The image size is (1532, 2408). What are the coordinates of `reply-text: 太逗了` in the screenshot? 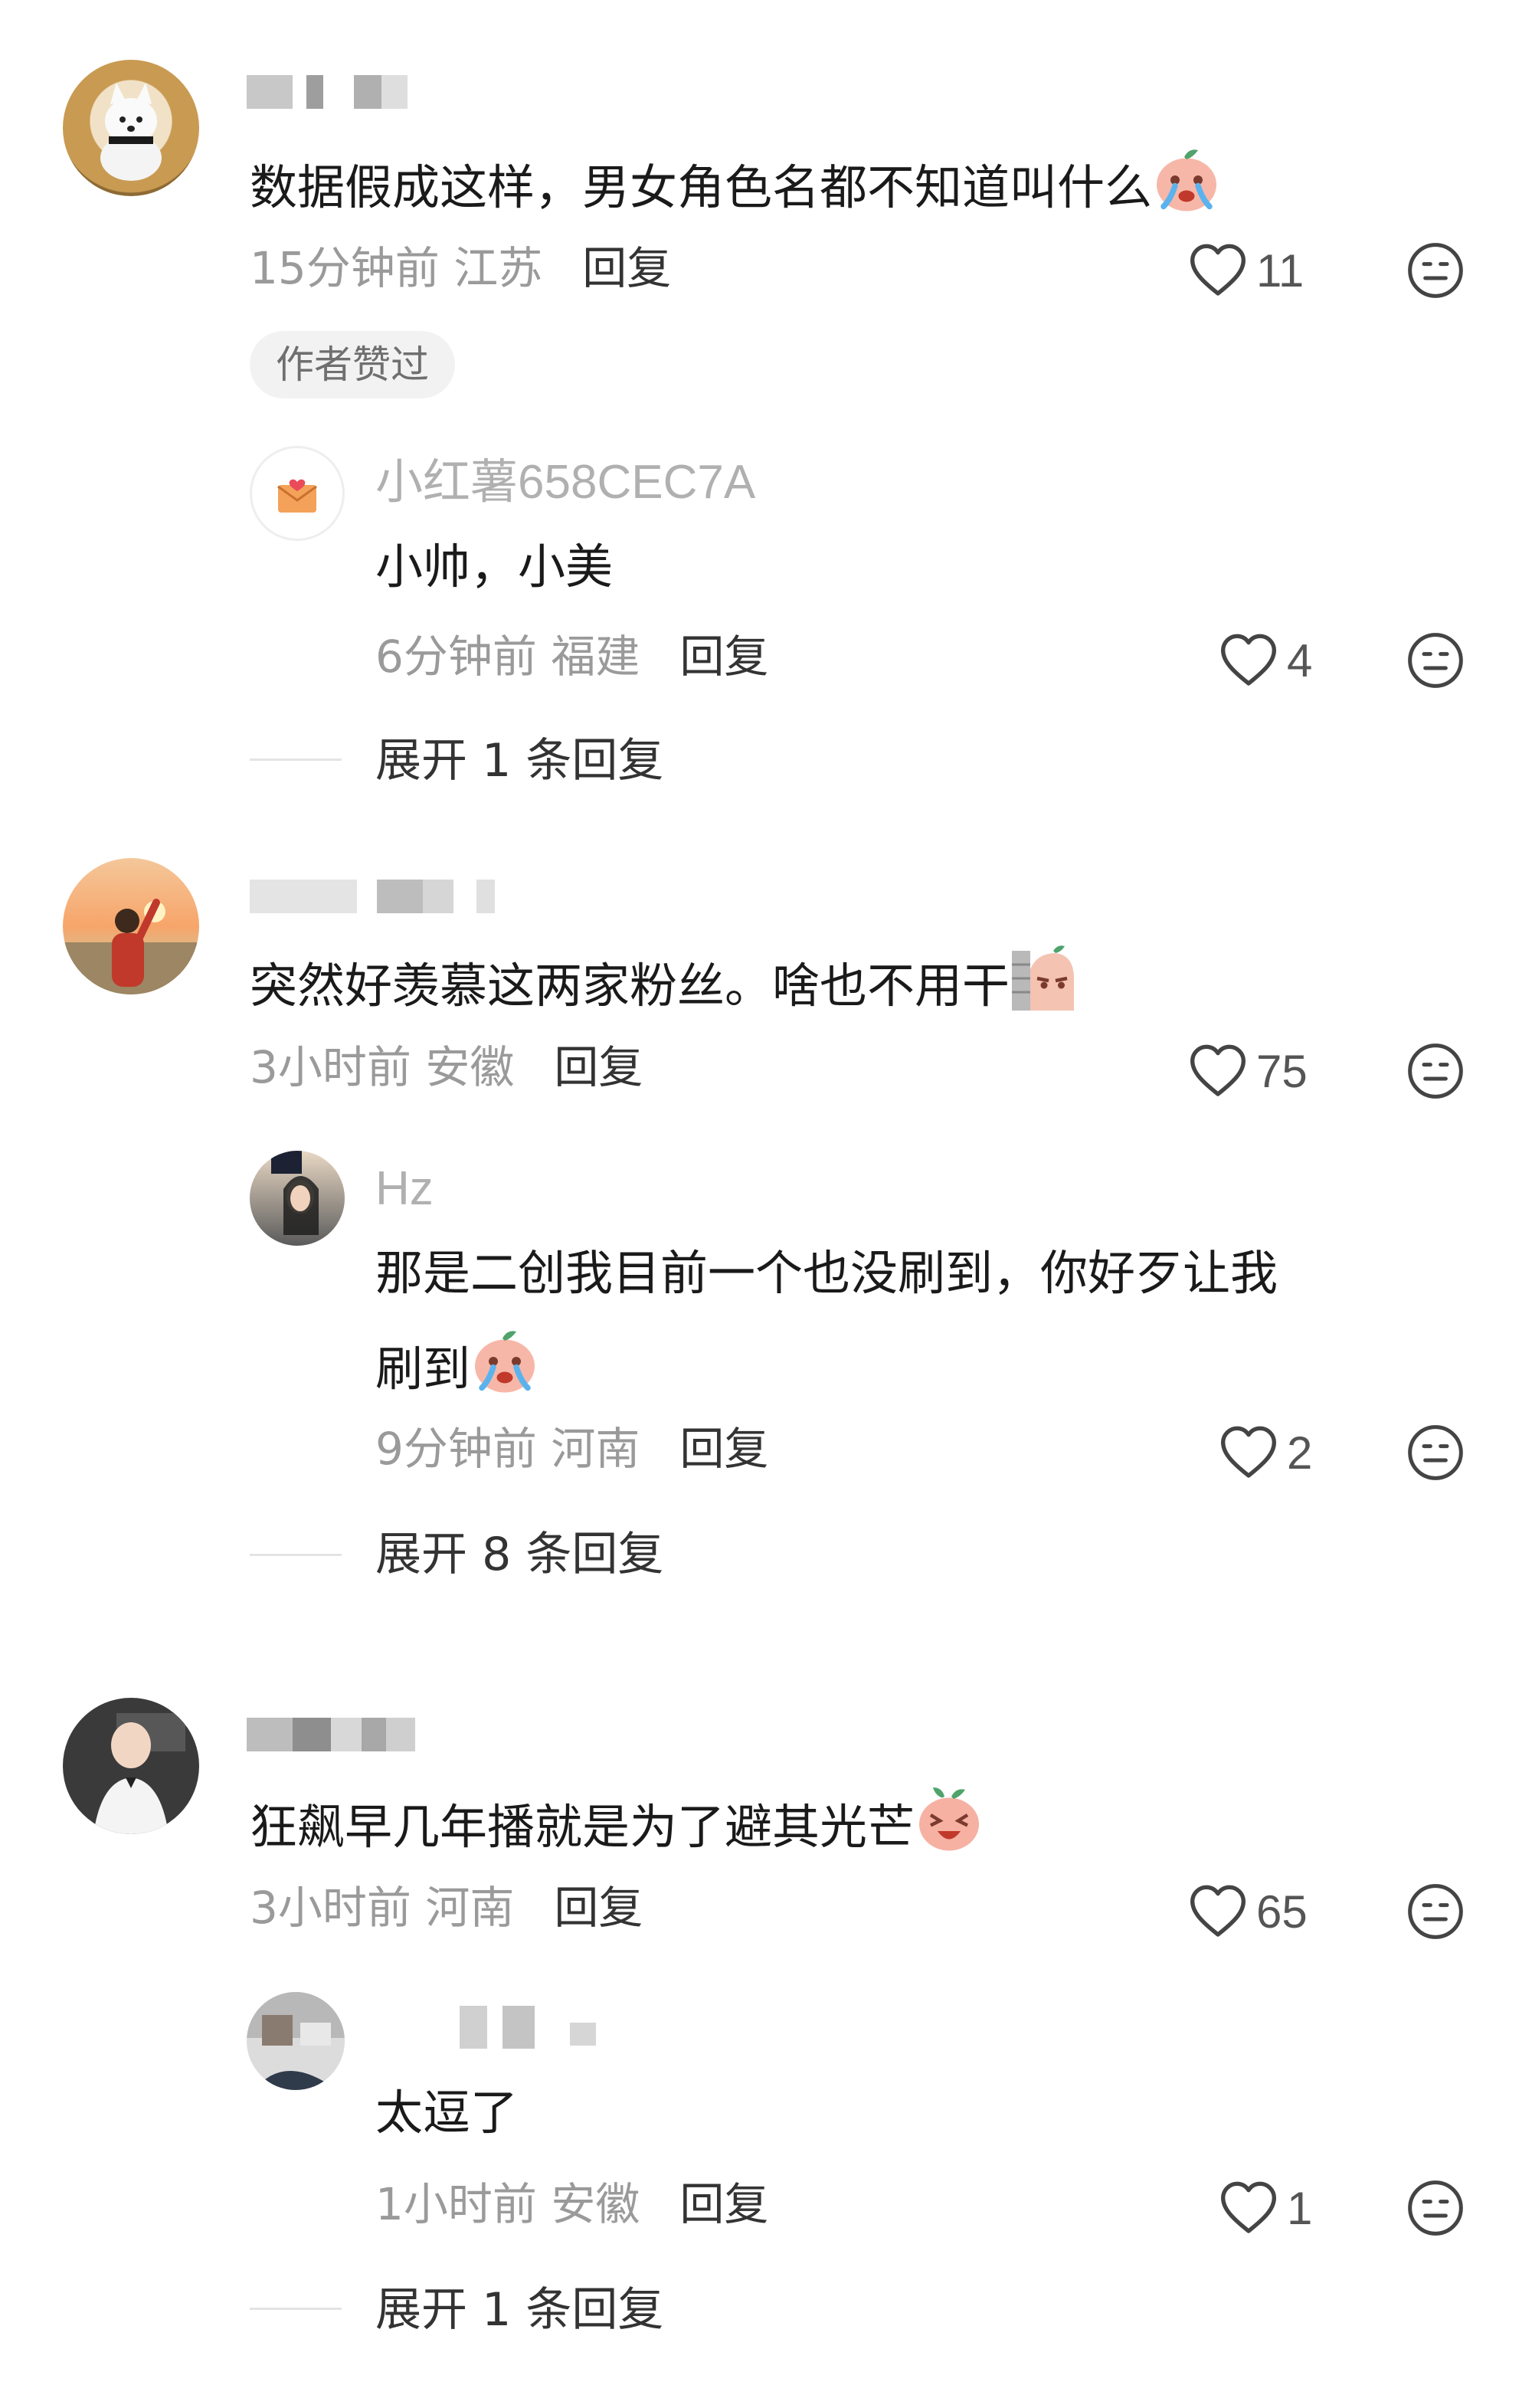 It's located at (447, 2113).